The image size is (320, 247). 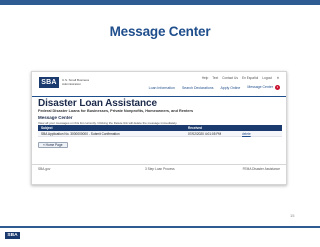 I want to click on nav-message-center: Message Center 1, so click(x=263, y=87).